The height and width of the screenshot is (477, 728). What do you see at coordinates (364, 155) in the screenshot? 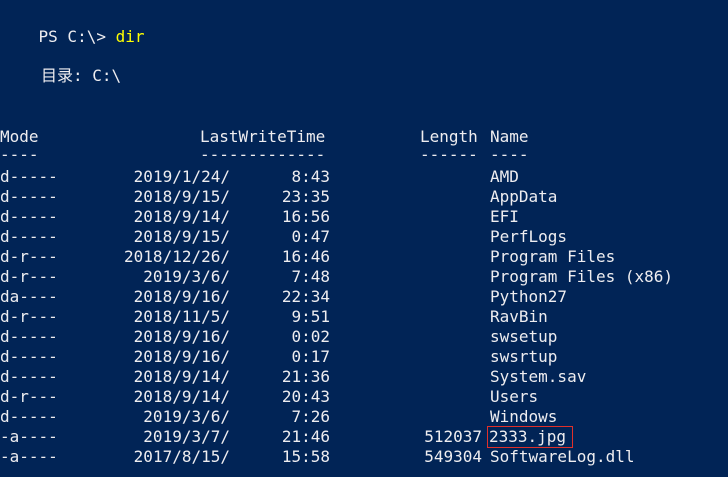
I see `header-underline-row: ---- ------------- ------ ----` at bounding box center [364, 155].